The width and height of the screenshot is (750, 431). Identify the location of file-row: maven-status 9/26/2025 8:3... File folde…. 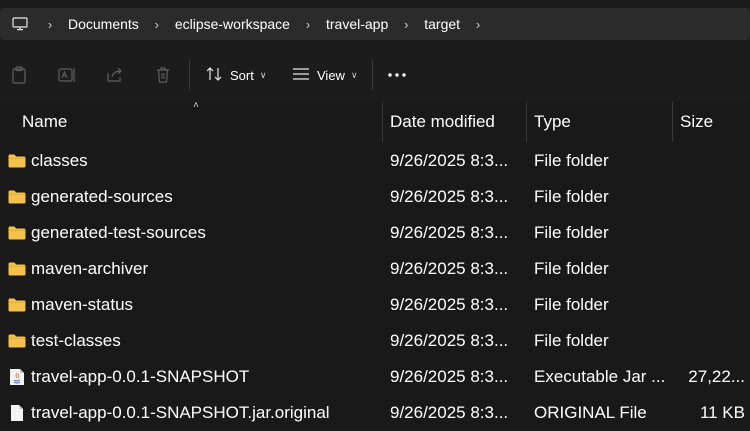
(375, 305).